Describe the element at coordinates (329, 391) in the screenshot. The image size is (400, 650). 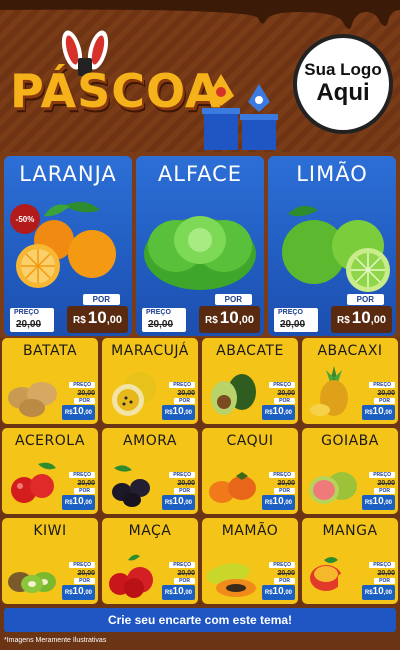
I see `pineapple-icon` at that location.